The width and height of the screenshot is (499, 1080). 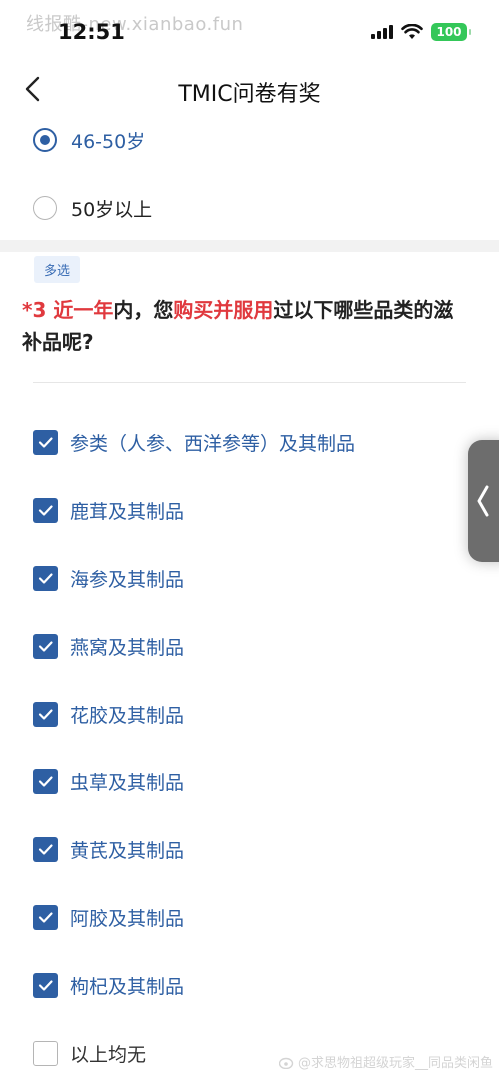 I want to click on weibo-watermark: @求思物祖超级玩家__同品类闲鱼, so click(x=385, y=1061).